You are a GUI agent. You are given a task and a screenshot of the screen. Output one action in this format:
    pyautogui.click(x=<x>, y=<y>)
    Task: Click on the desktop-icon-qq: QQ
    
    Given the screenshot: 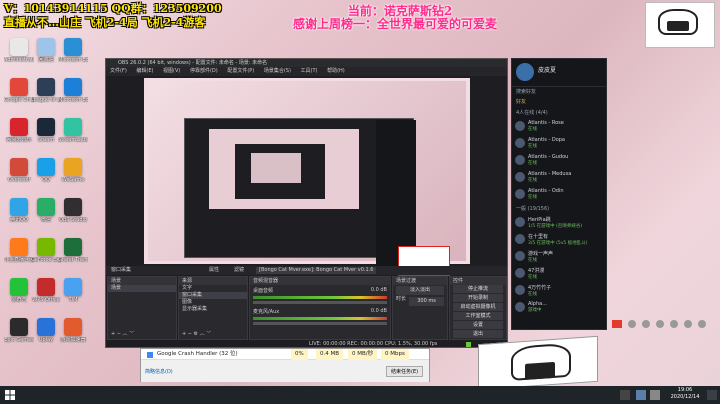 What is the action you would take?
    pyautogui.click(x=46, y=170)
    